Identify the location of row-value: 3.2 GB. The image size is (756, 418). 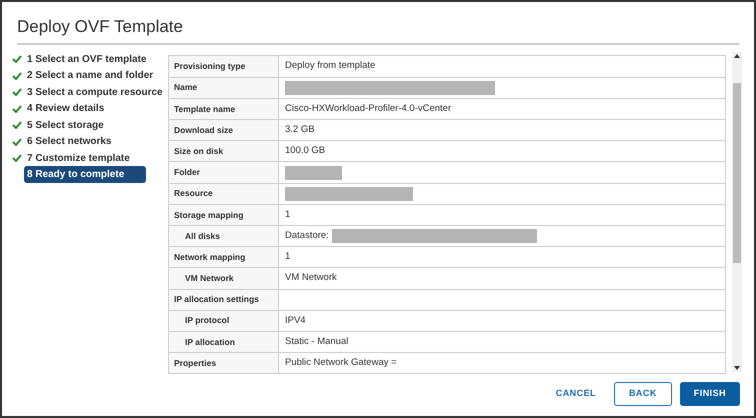
(300, 130).